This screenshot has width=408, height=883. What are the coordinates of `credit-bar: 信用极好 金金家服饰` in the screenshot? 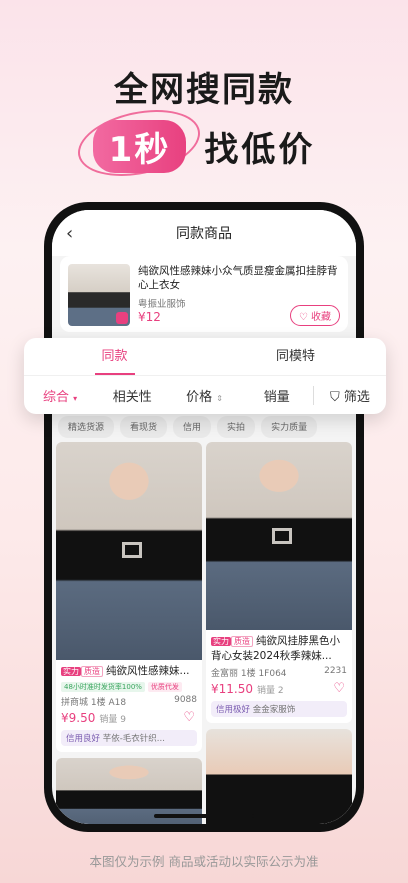 It's located at (279, 709).